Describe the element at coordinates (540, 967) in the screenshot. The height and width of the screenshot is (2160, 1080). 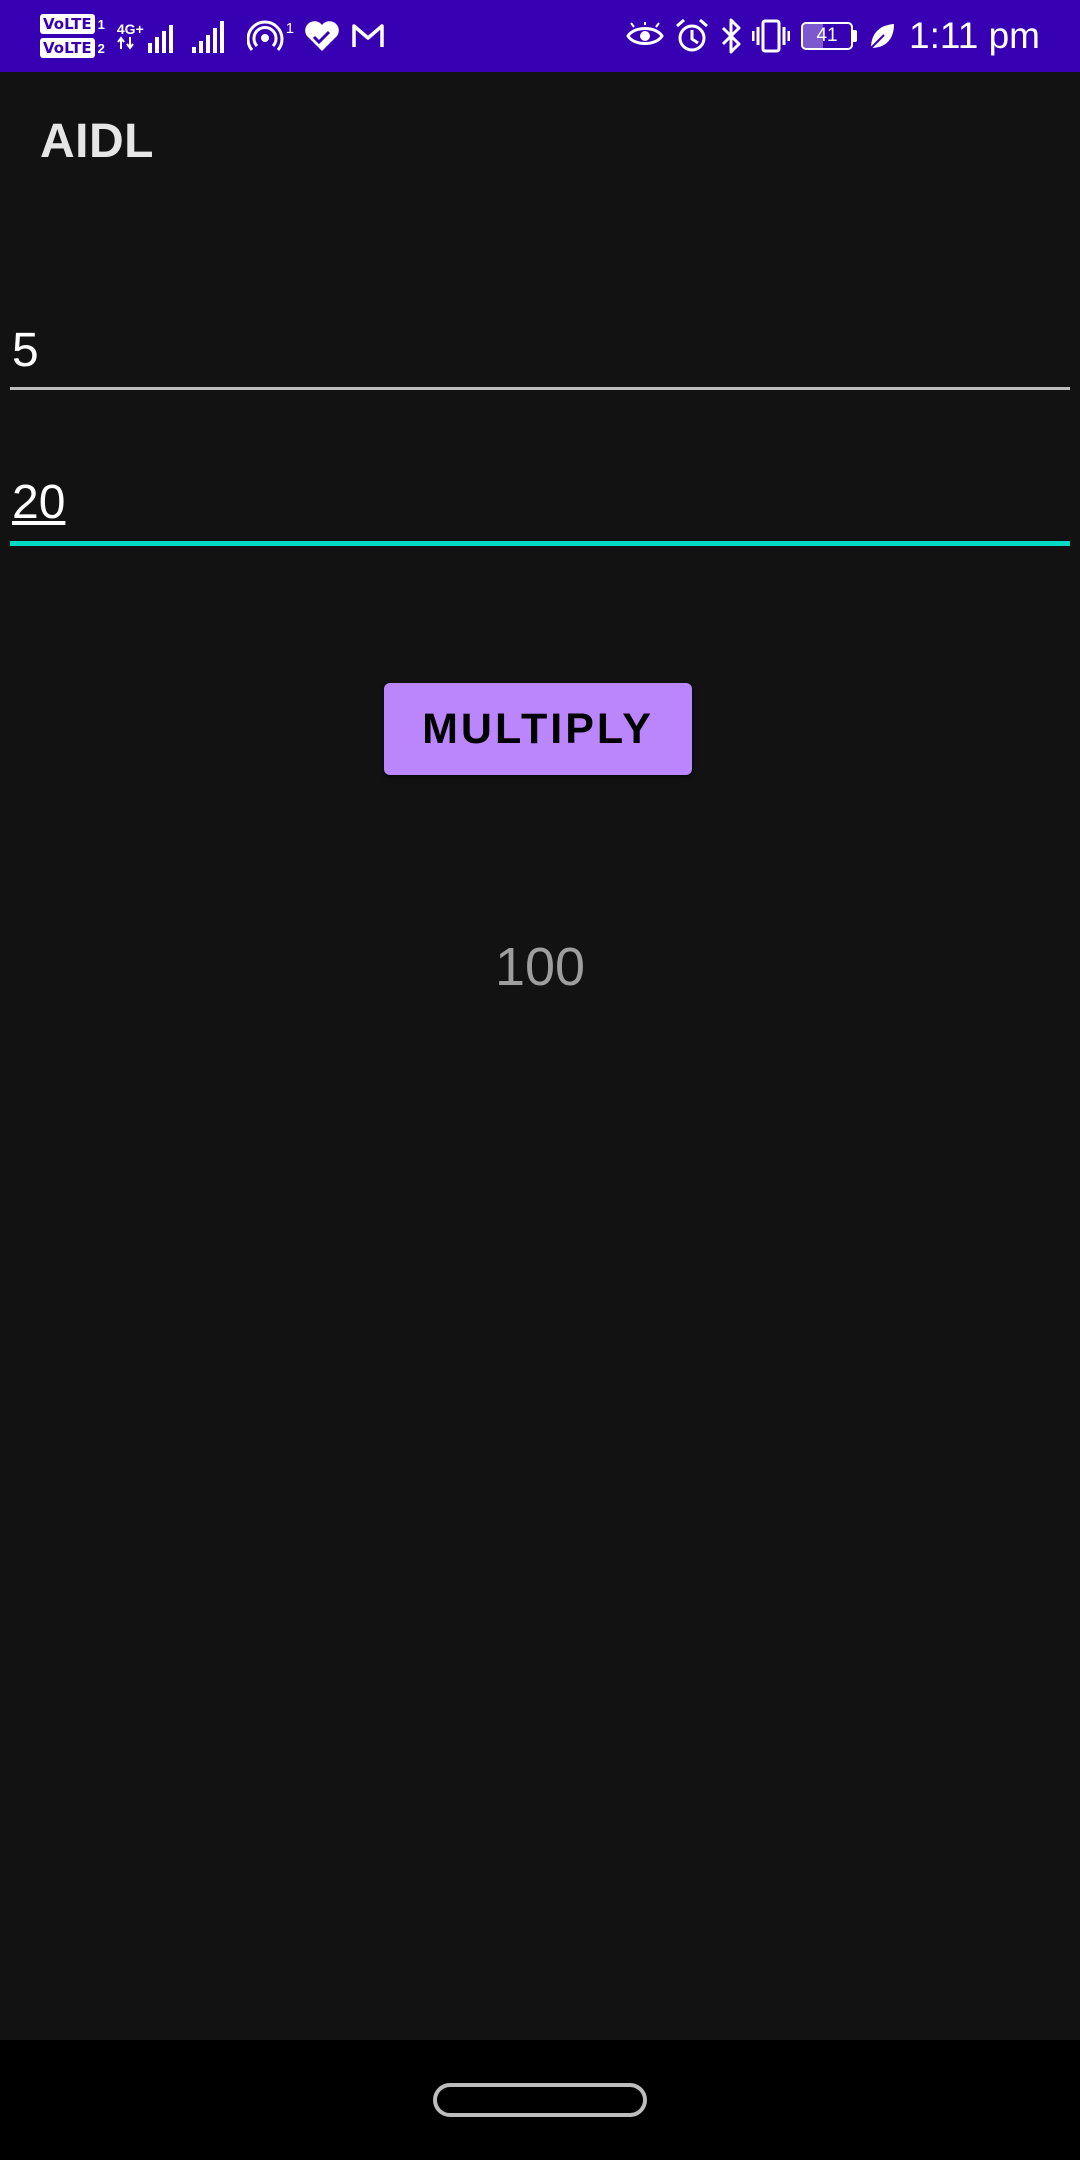
I see `result-text: 100` at that location.